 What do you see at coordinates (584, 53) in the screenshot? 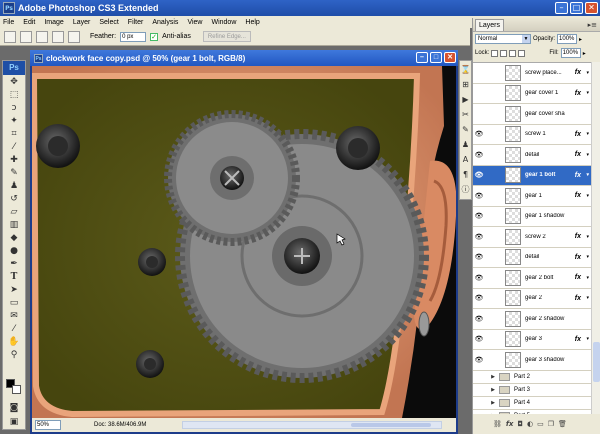
I see `fill-arrow-icon: ▸` at bounding box center [584, 53].